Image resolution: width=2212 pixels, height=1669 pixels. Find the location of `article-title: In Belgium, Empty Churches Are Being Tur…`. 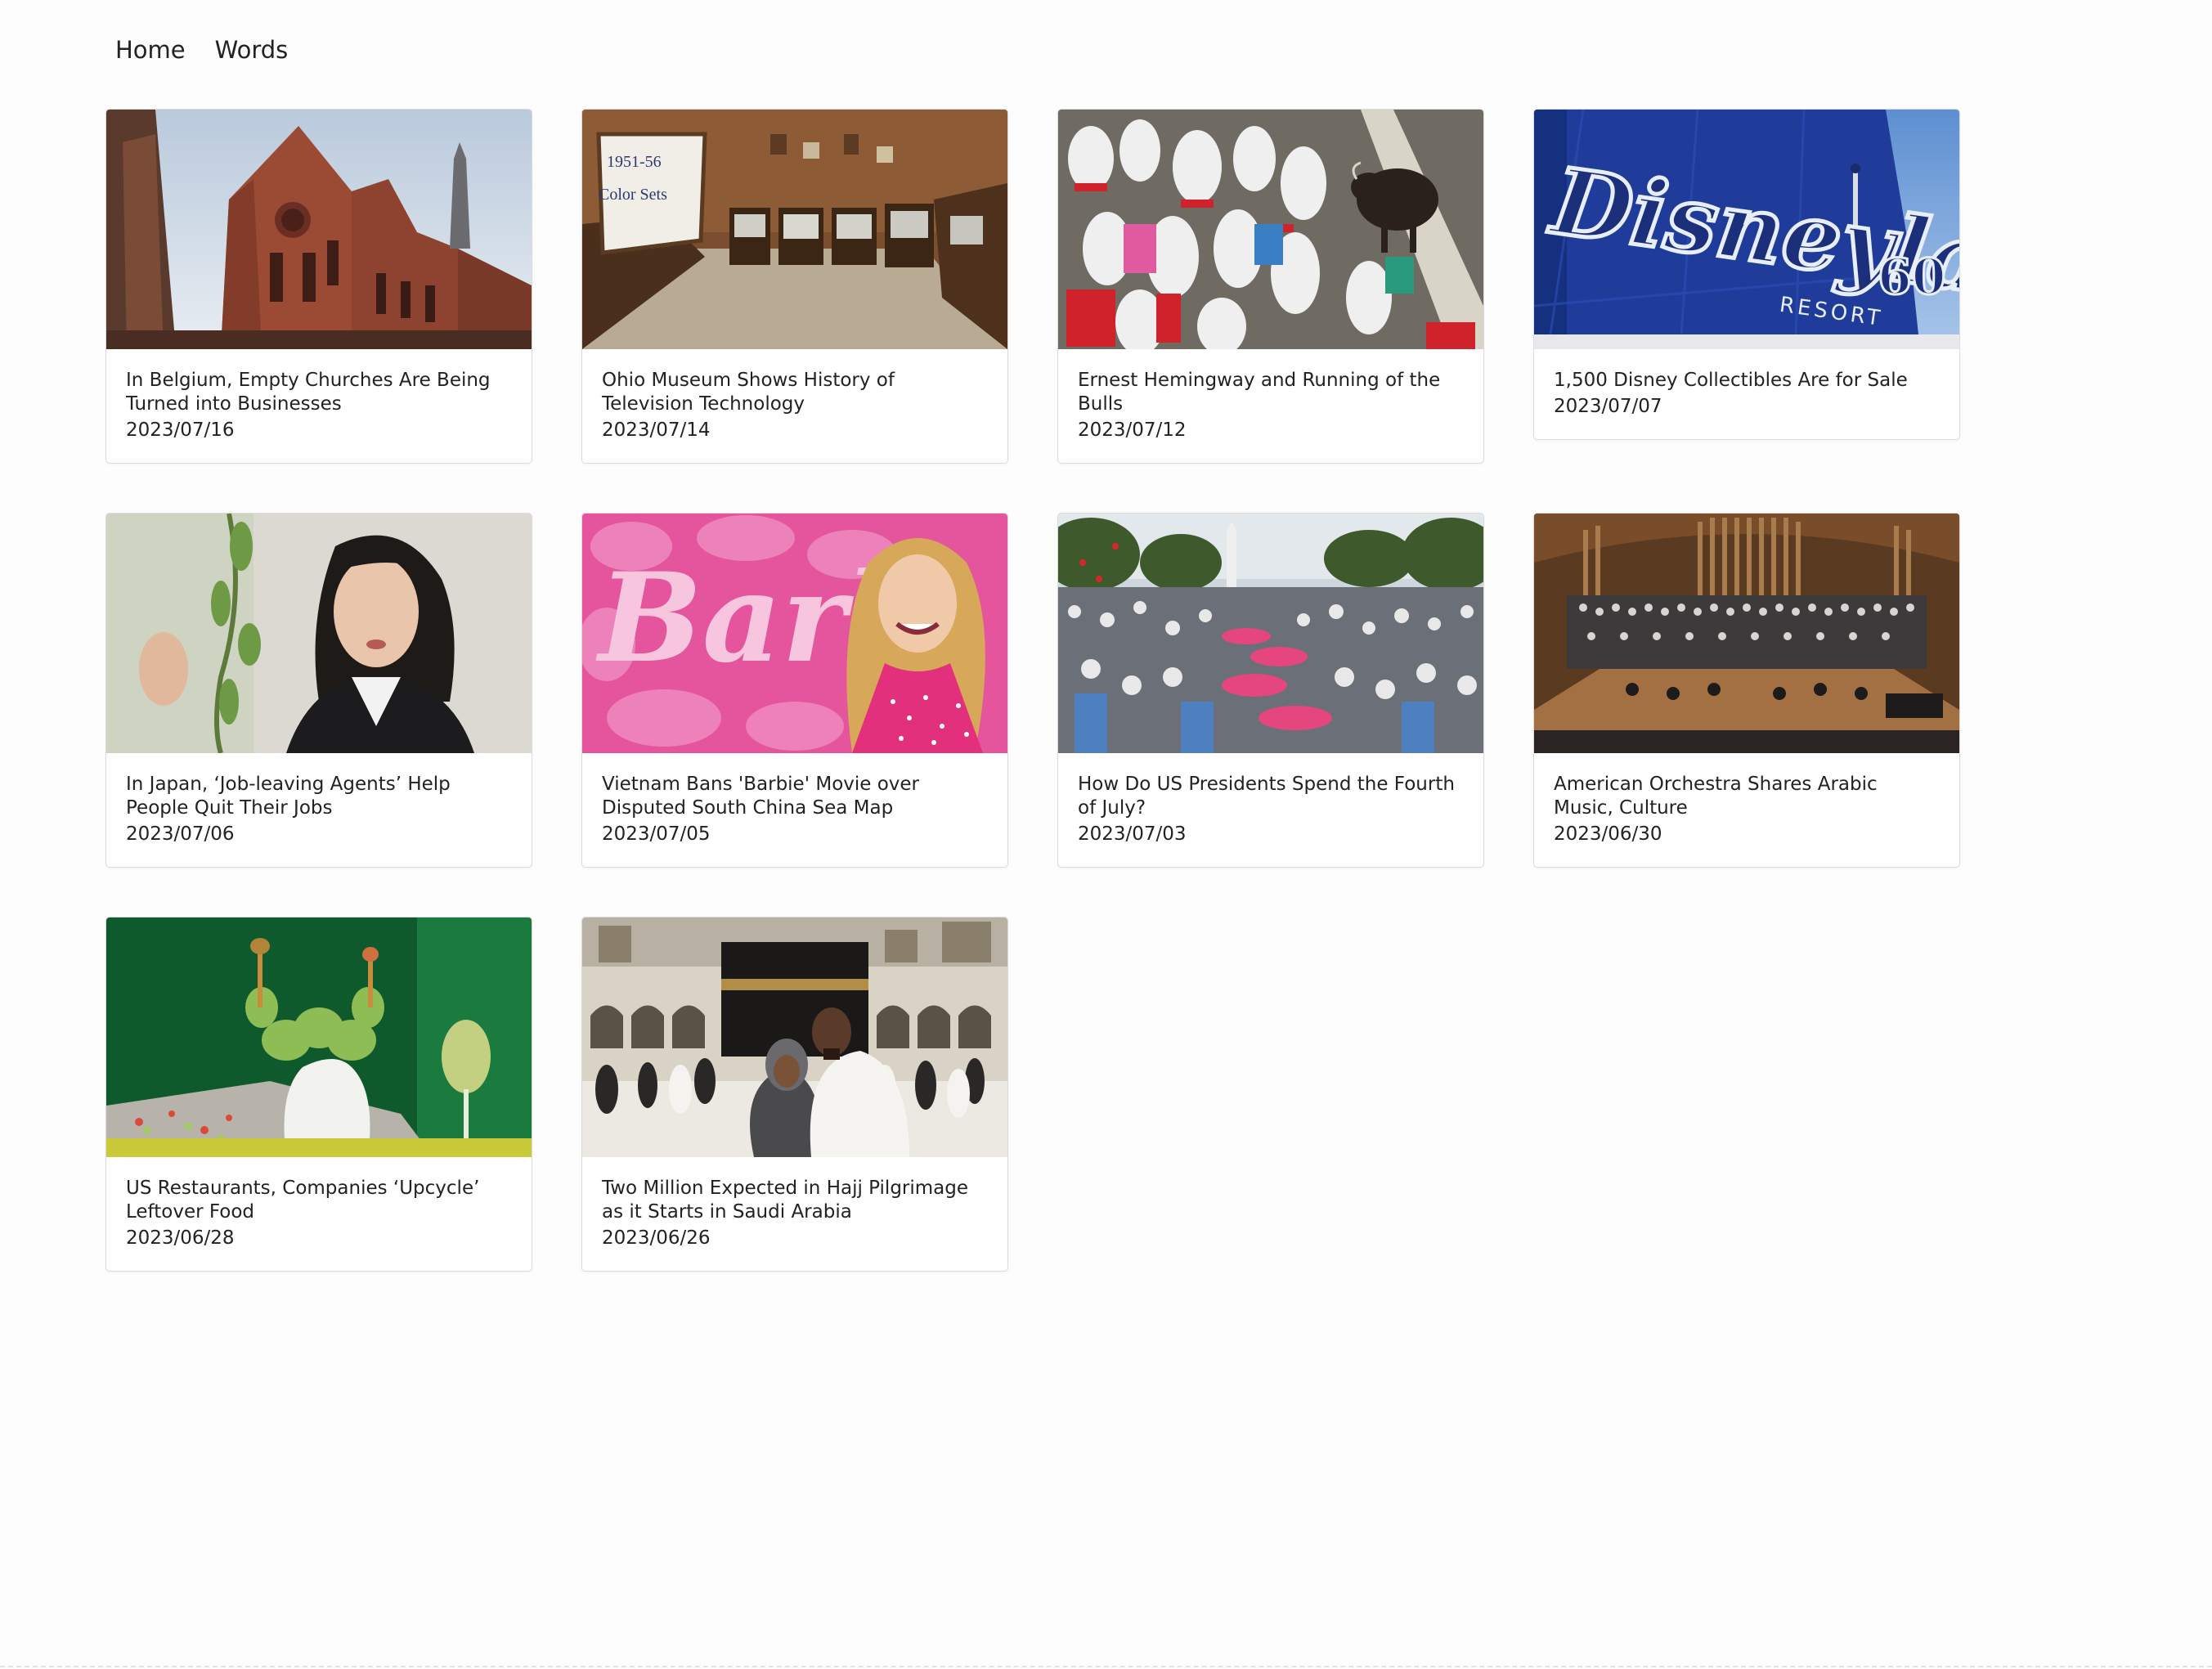

article-title: In Belgium, Empty Churches Are Being Tur… is located at coordinates (319, 392).